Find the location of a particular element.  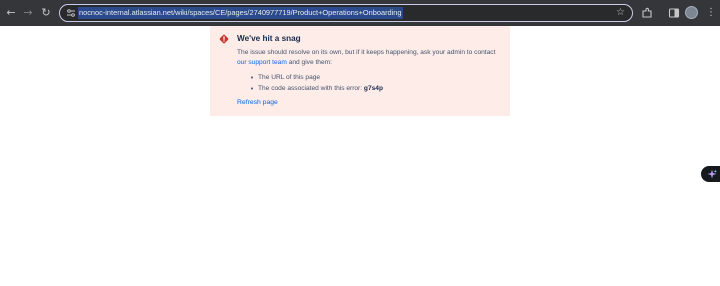

list-item-text: The URL of this page is located at coordinates (289, 77).